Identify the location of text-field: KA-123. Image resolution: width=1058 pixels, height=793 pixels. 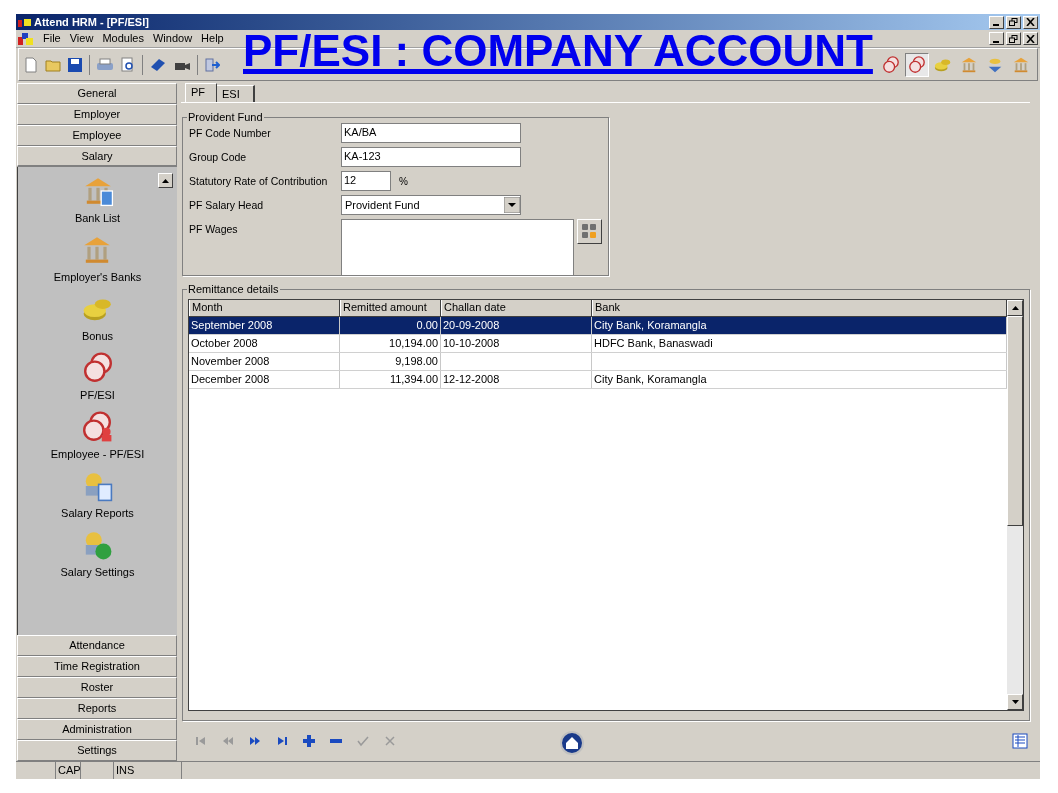
(431, 157).